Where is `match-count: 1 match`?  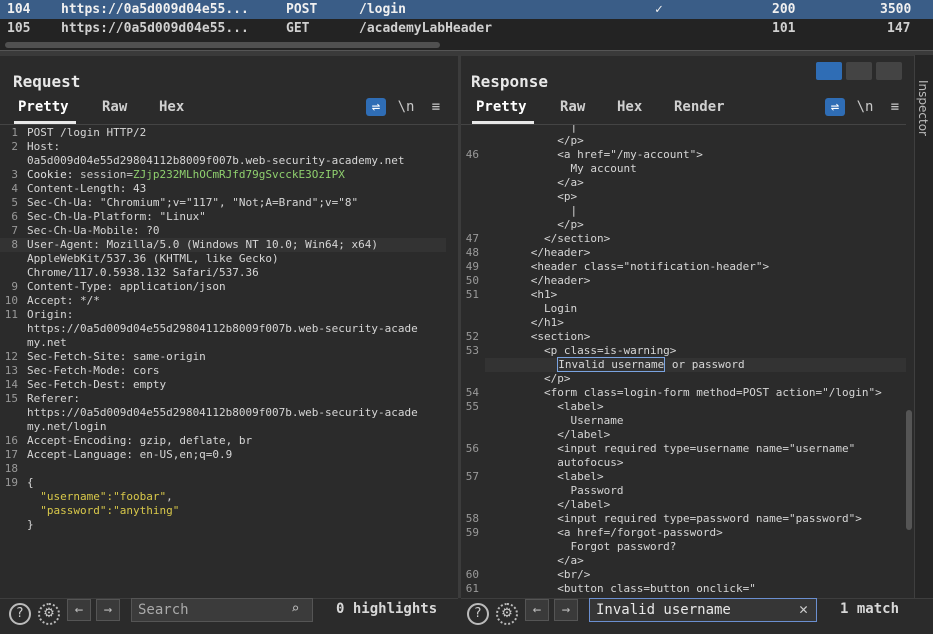 match-count: 1 match is located at coordinates (870, 609).